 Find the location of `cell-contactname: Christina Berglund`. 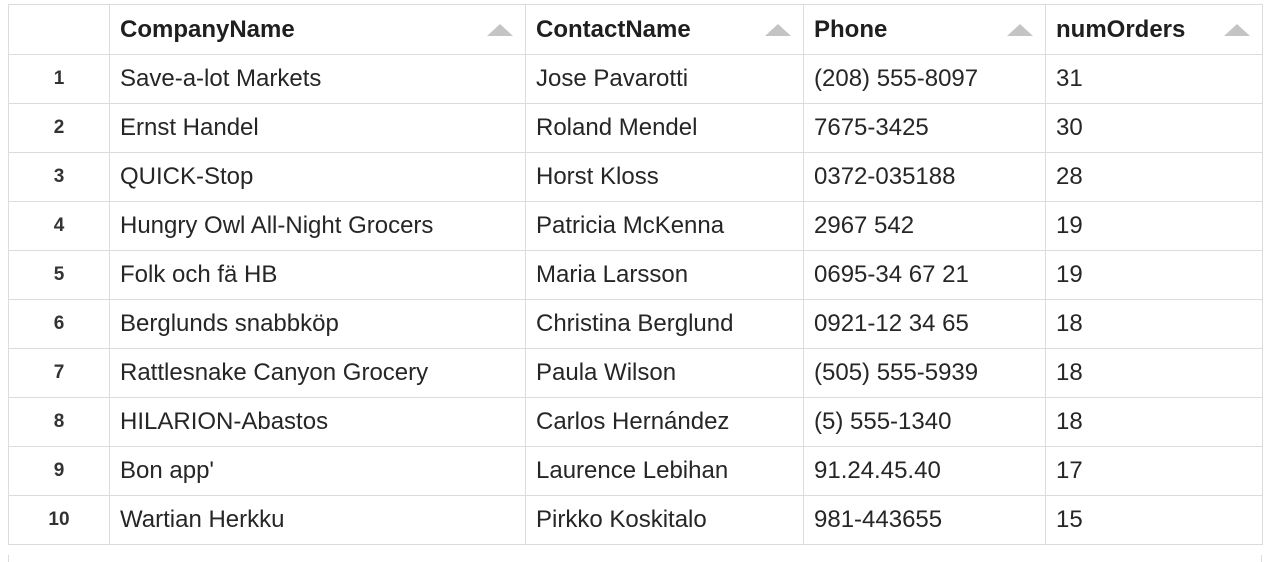

cell-contactname: Christina Berglund is located at coordinates (664, 324).